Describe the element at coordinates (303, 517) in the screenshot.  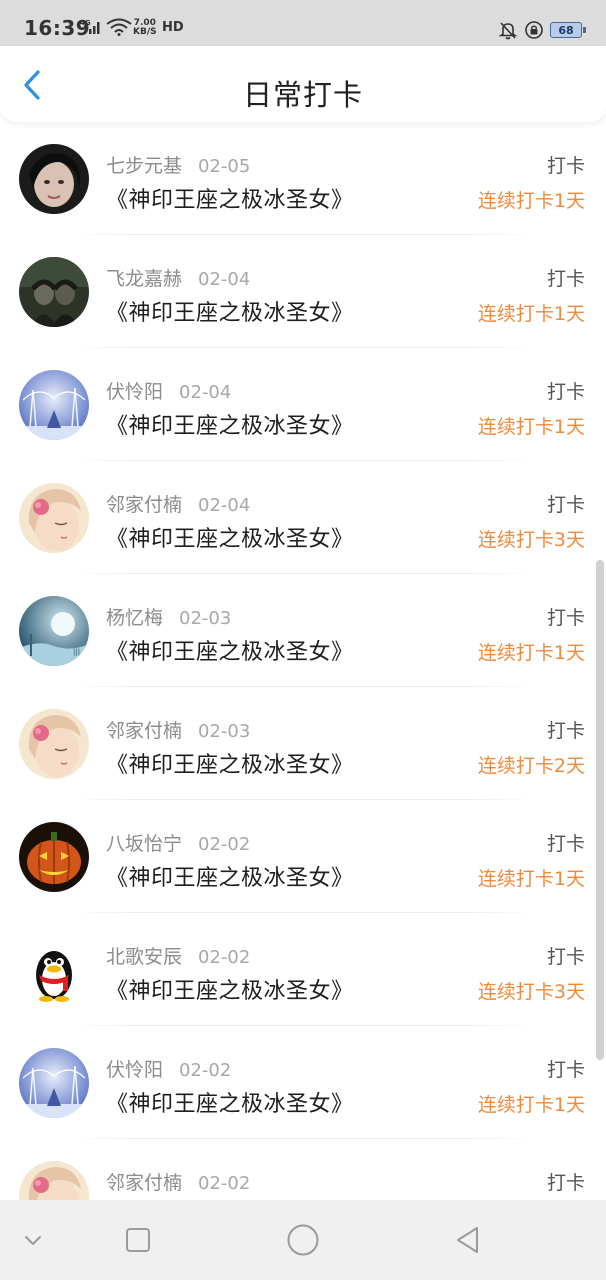
I see `checkin-row: 邻家付楠 02-04 《神印王座之极冰圣女》 打卡 连续打卡3天` at that location.